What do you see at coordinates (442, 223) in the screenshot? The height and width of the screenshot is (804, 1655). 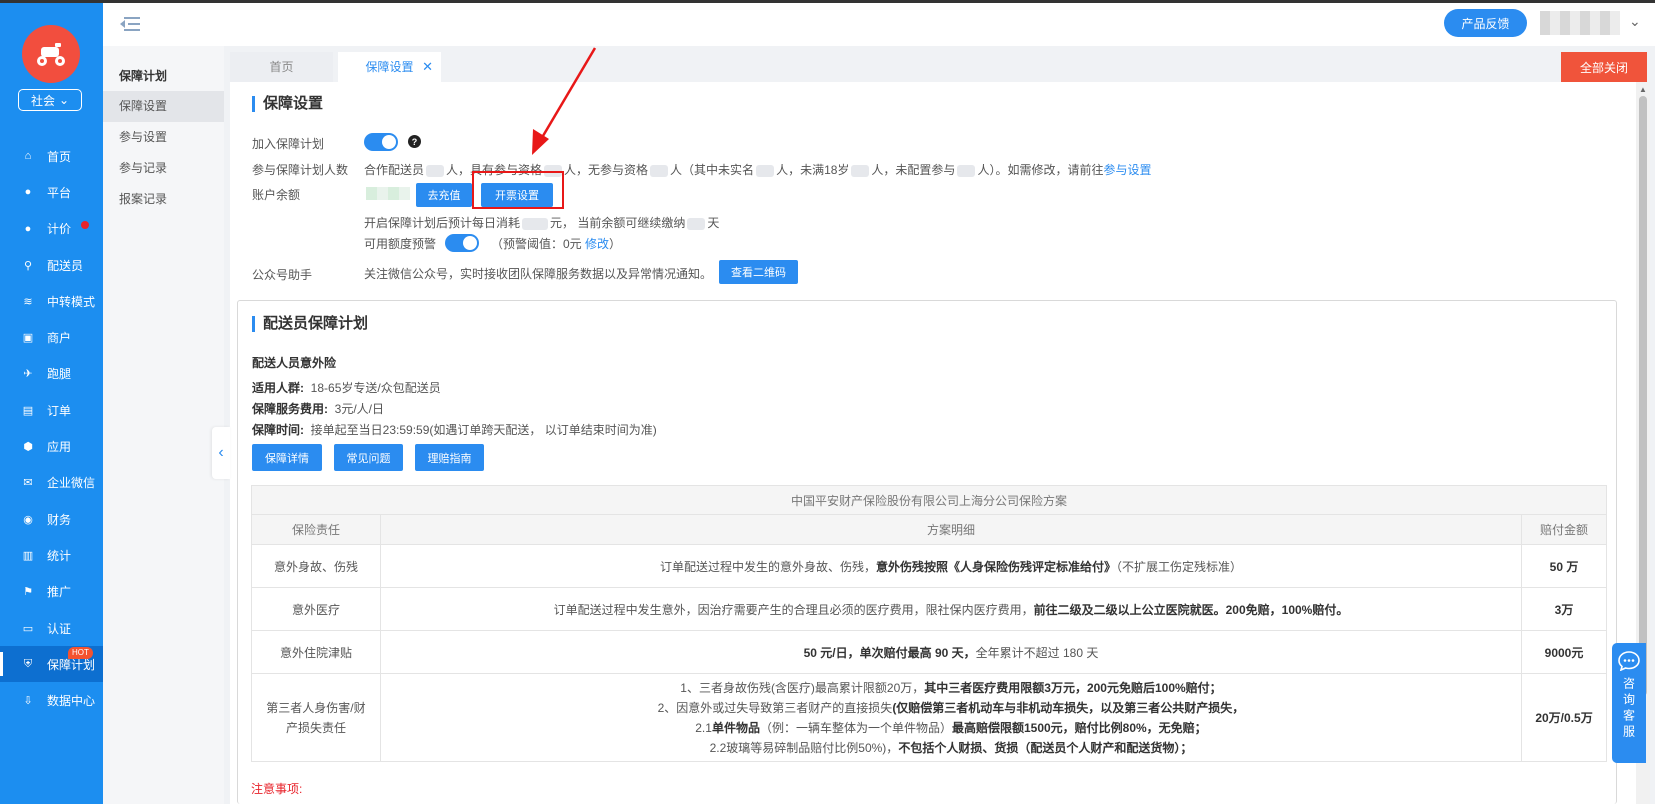 I see `daily-text: 开启保障计划后预计每日消耗` at bounding box center [442, 223].